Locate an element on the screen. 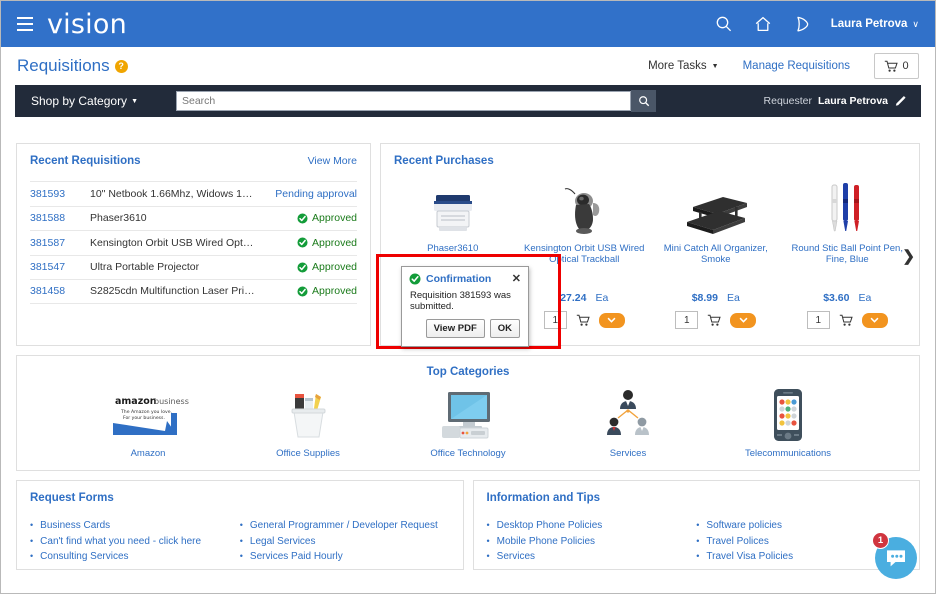 This screenshot has height=594, width=936. search-group is located at coordinates (416, 101).